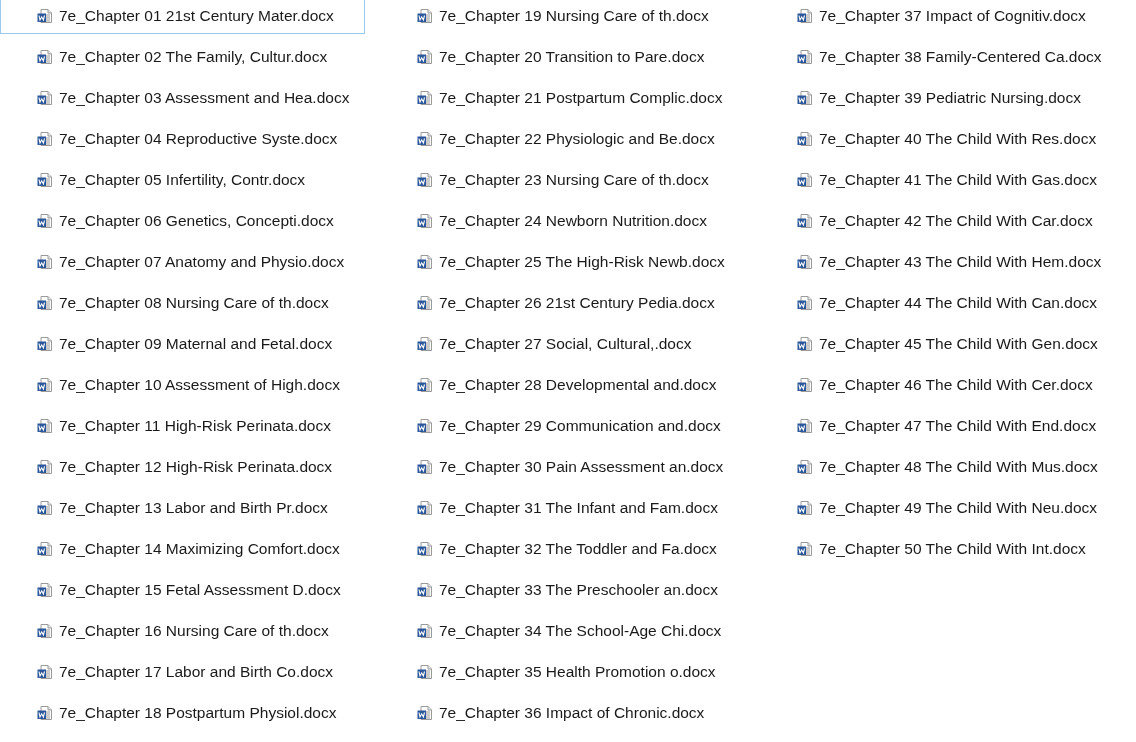  What do you see at coordinates (198, 713) in the screenshot?
I see `file-name: 7e_Chapter 18 Postpartum Physiol.docx` at bounding box center [198, 713].